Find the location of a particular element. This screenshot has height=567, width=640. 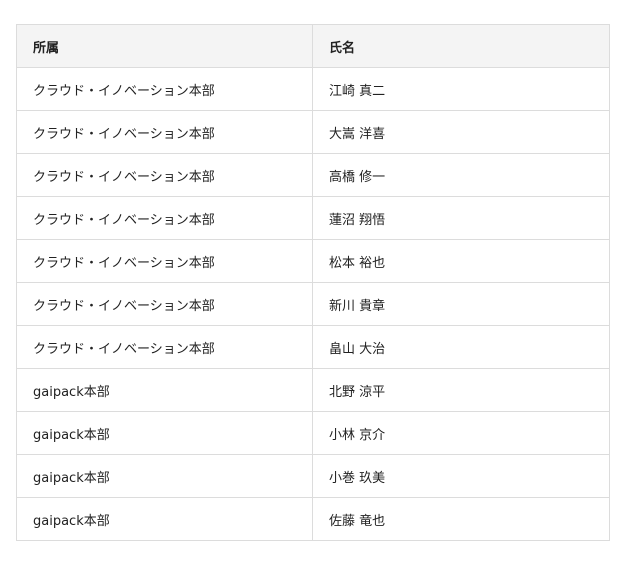

name-cell: 新川 貴章 is located at coordinates (461, 304).